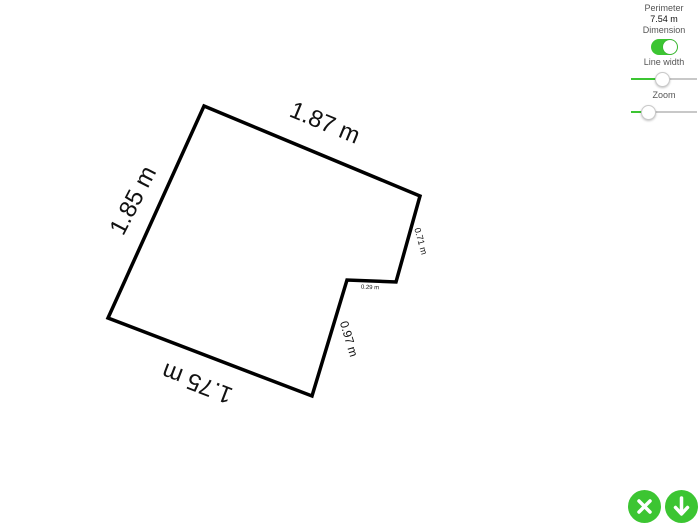 This screenshot has width=700, height=525. I want to click on edge-label-right-upper: 0.71 m, so click(420, 241).